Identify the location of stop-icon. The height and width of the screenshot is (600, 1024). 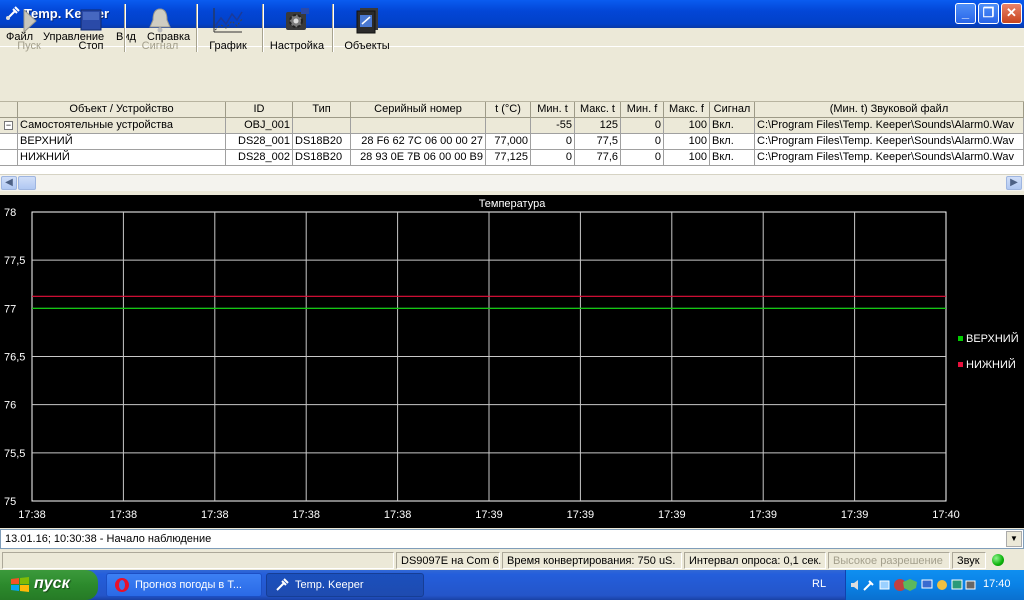
(91, 20).